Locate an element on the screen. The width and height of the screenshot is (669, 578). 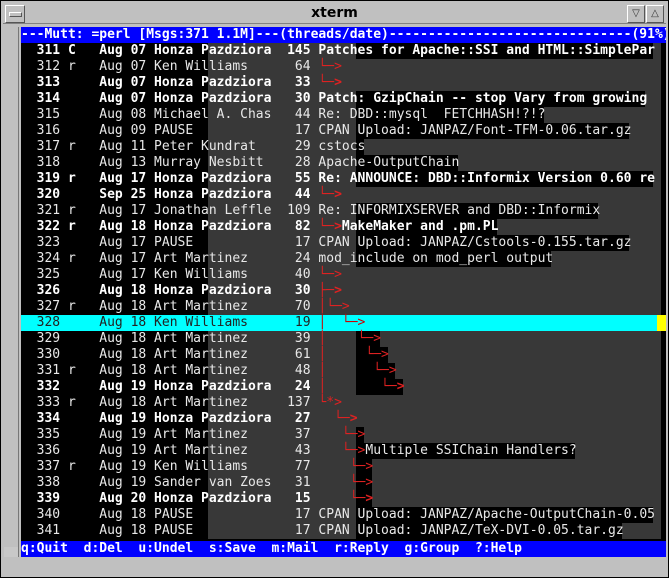
row-header: 334 Aug 19 Honza Pazdziora 27 is located at coordinates (170, 418).